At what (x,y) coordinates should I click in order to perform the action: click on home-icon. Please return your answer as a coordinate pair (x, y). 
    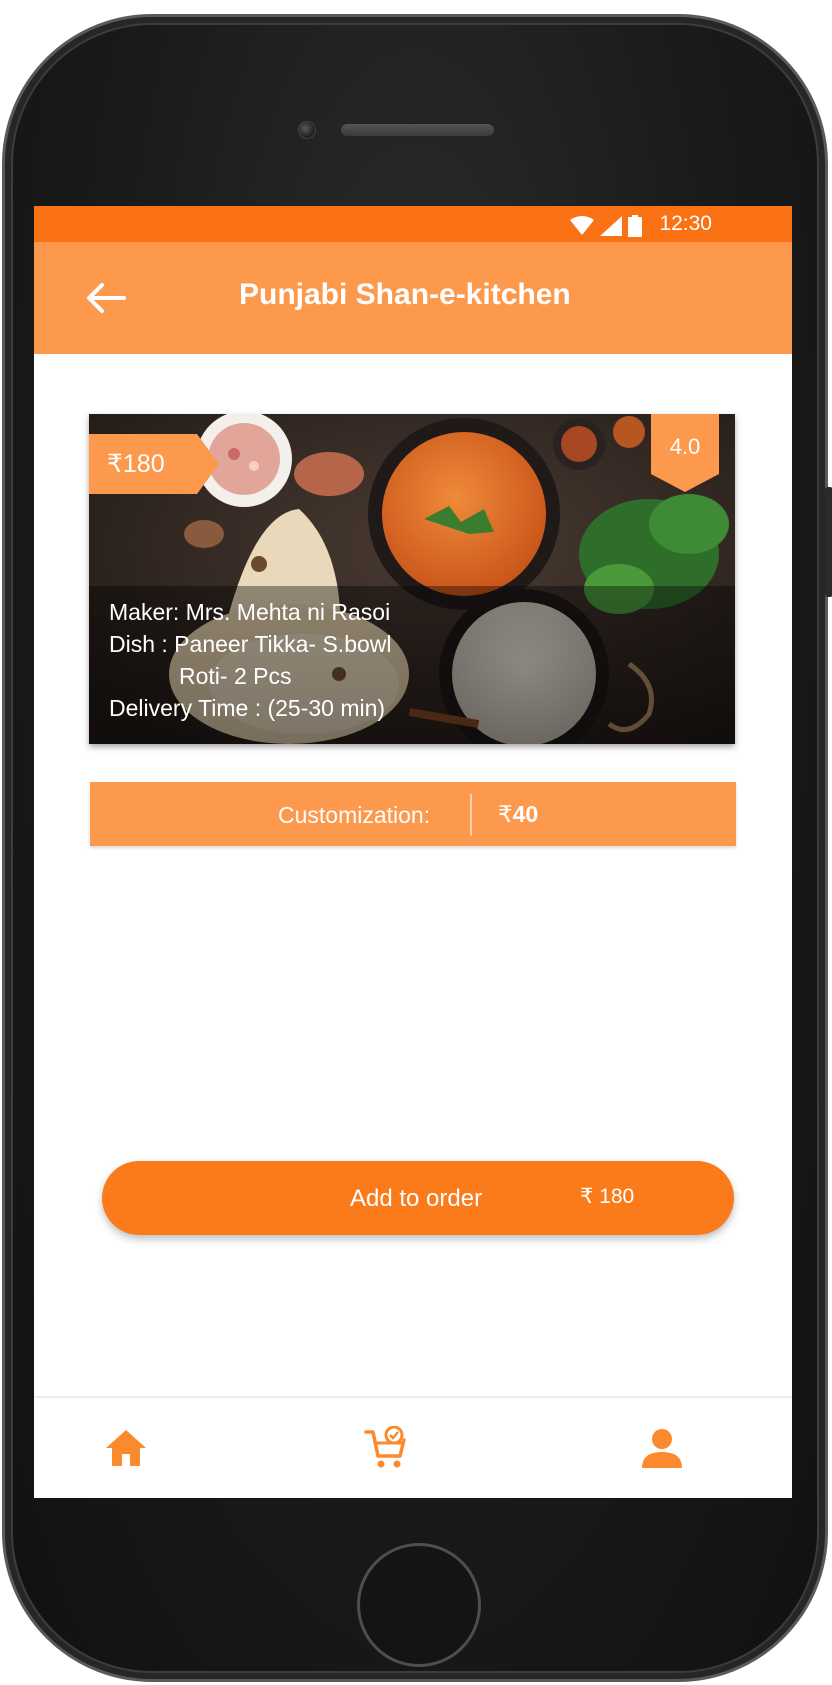
    Looking at the image, I should click on (126, 1448).